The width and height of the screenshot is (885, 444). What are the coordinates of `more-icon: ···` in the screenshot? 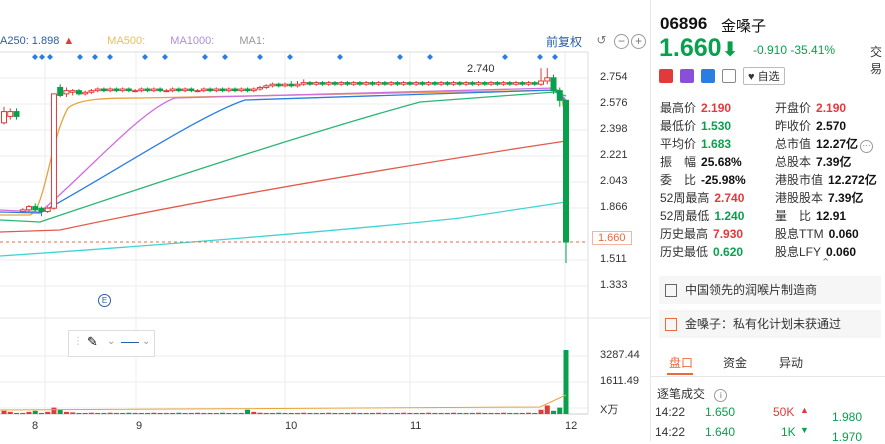 It's located at (867, 146).